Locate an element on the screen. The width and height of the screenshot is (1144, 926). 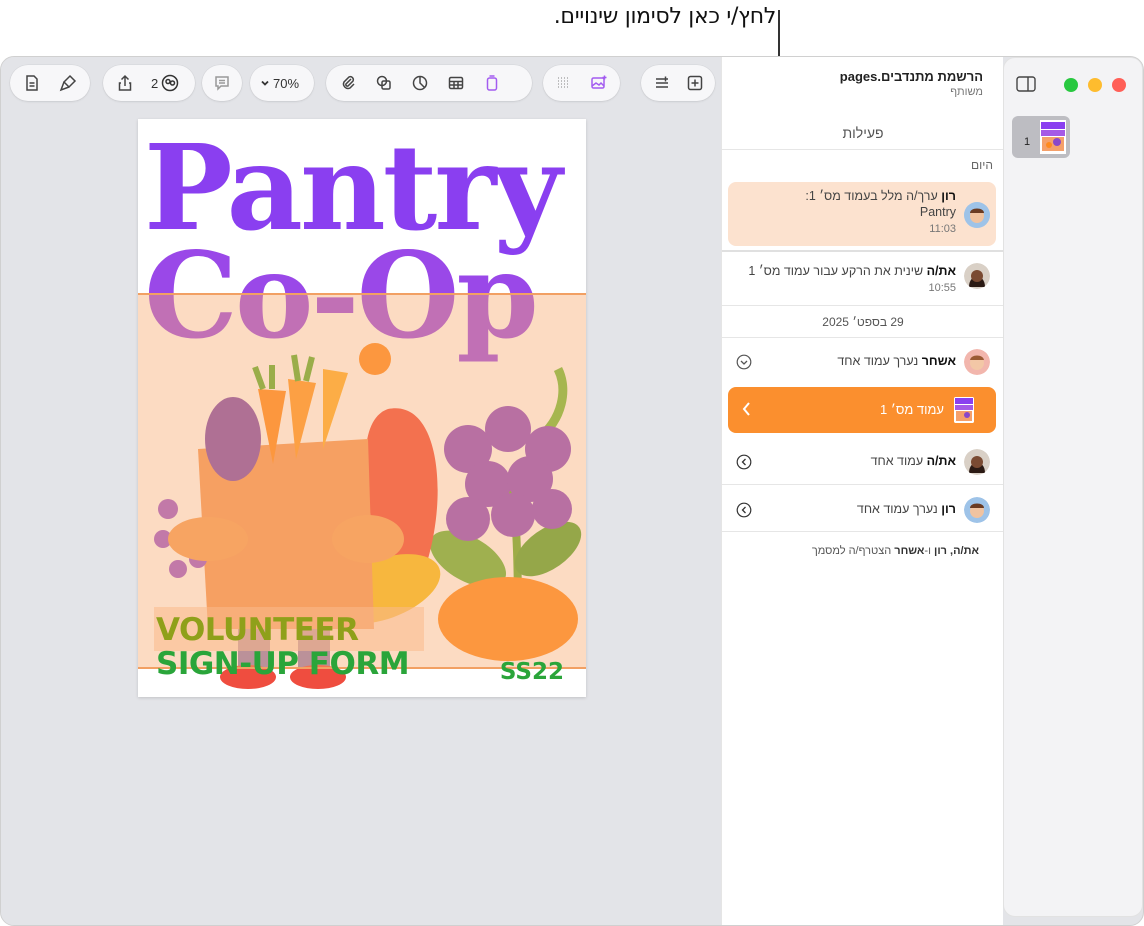
document-icon is located at coordinates (32, 83).